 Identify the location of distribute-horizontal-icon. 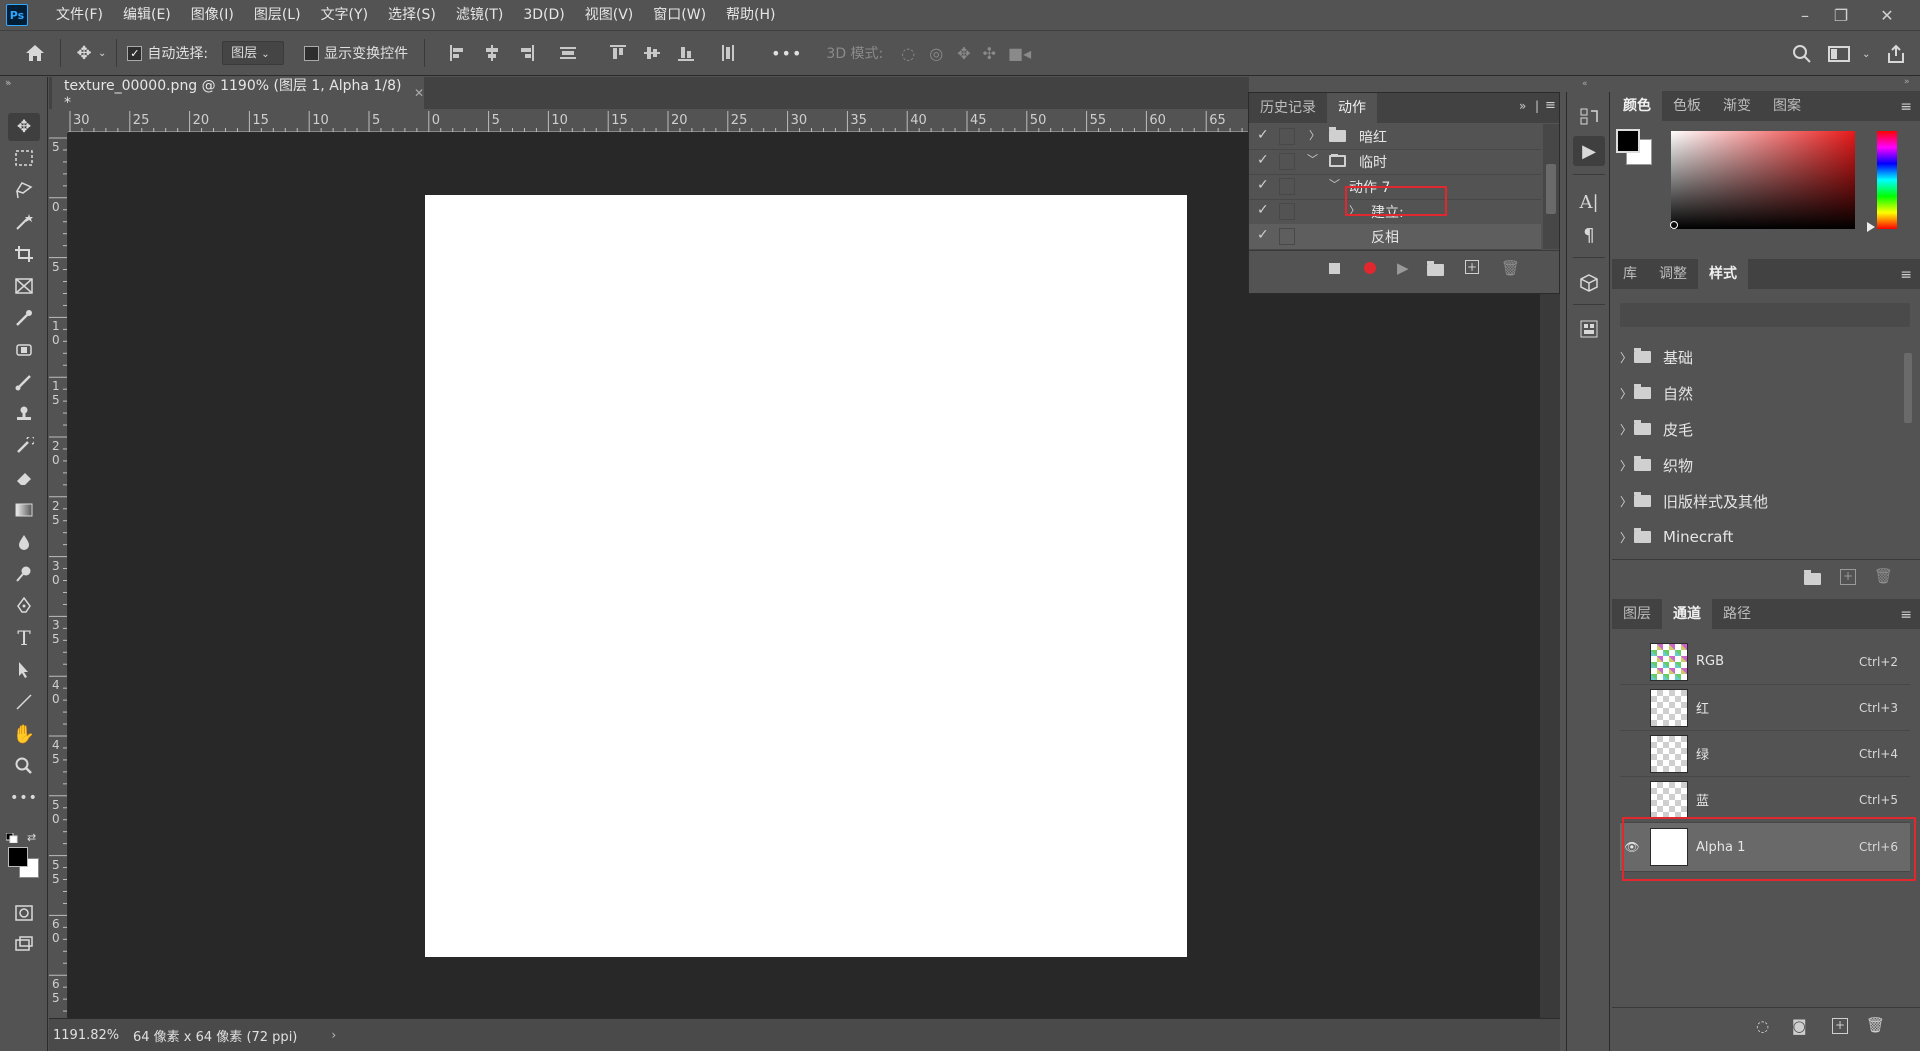
(728, 53).